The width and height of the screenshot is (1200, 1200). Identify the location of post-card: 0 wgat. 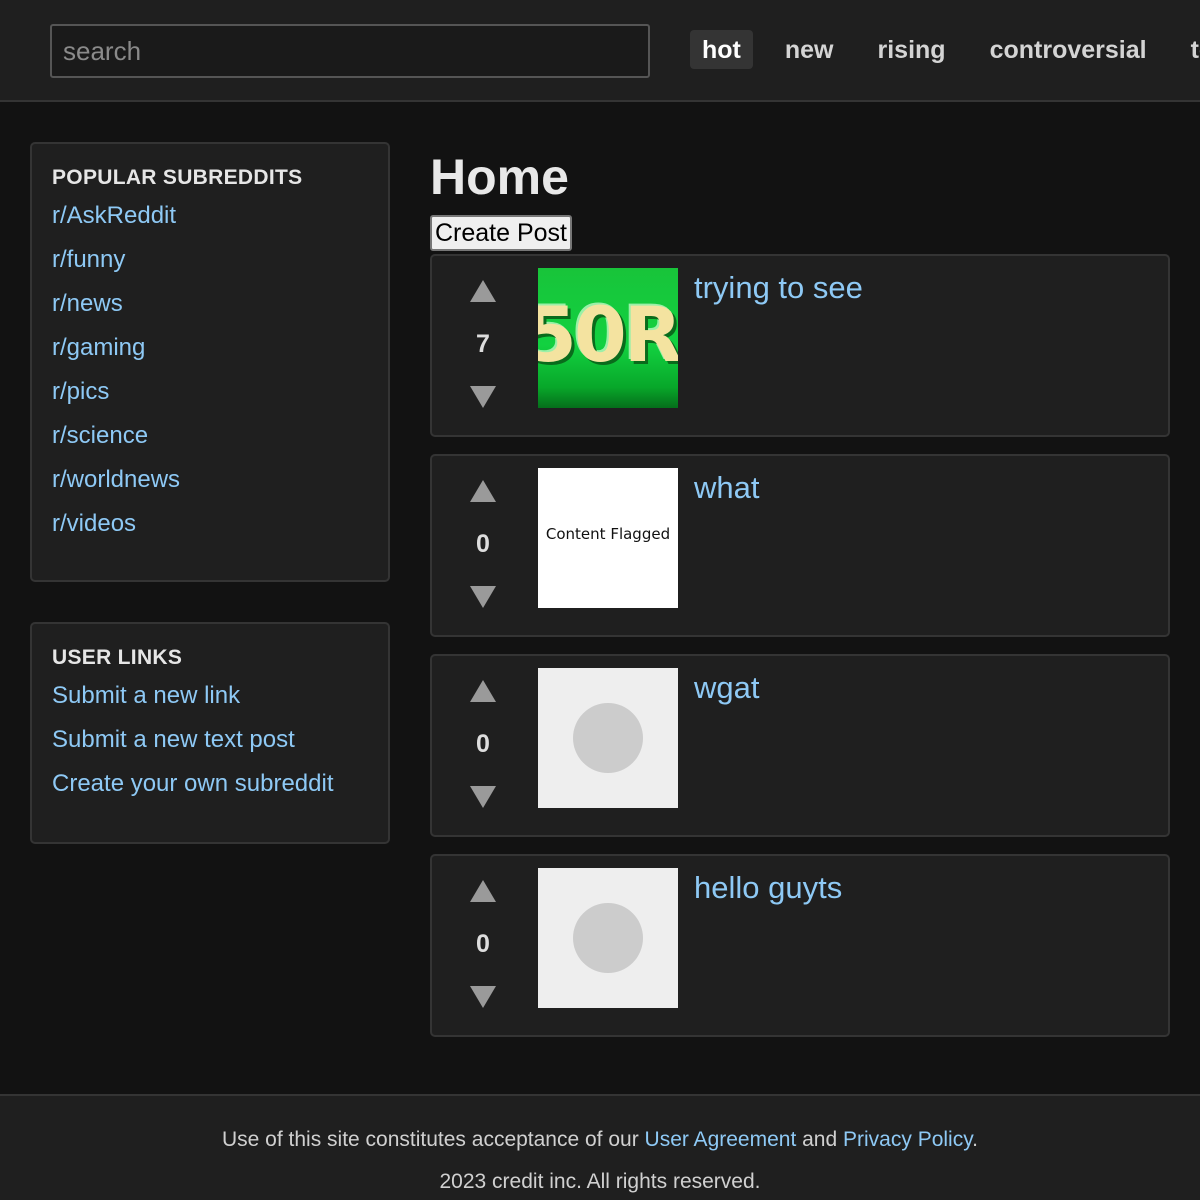
(800, 745).